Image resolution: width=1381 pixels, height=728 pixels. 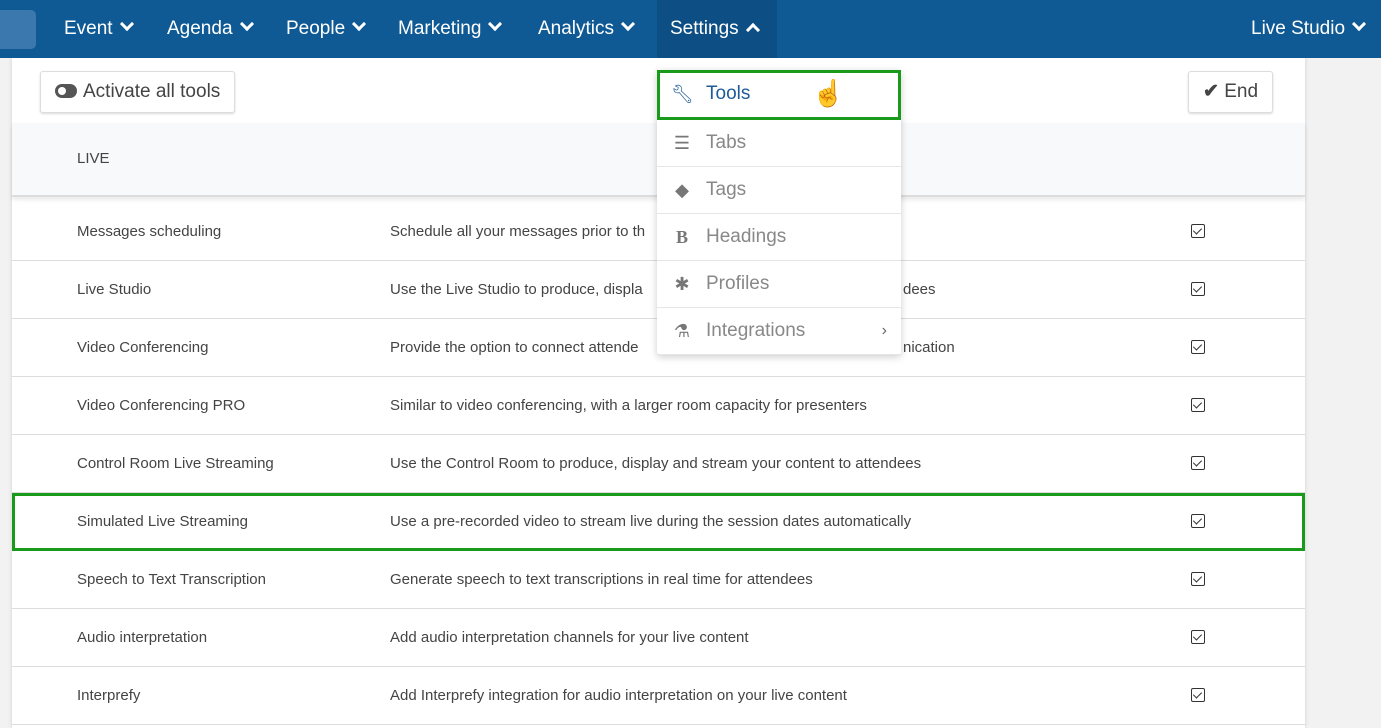 I want to click on nav-label: People, so click(x=316, y=28).